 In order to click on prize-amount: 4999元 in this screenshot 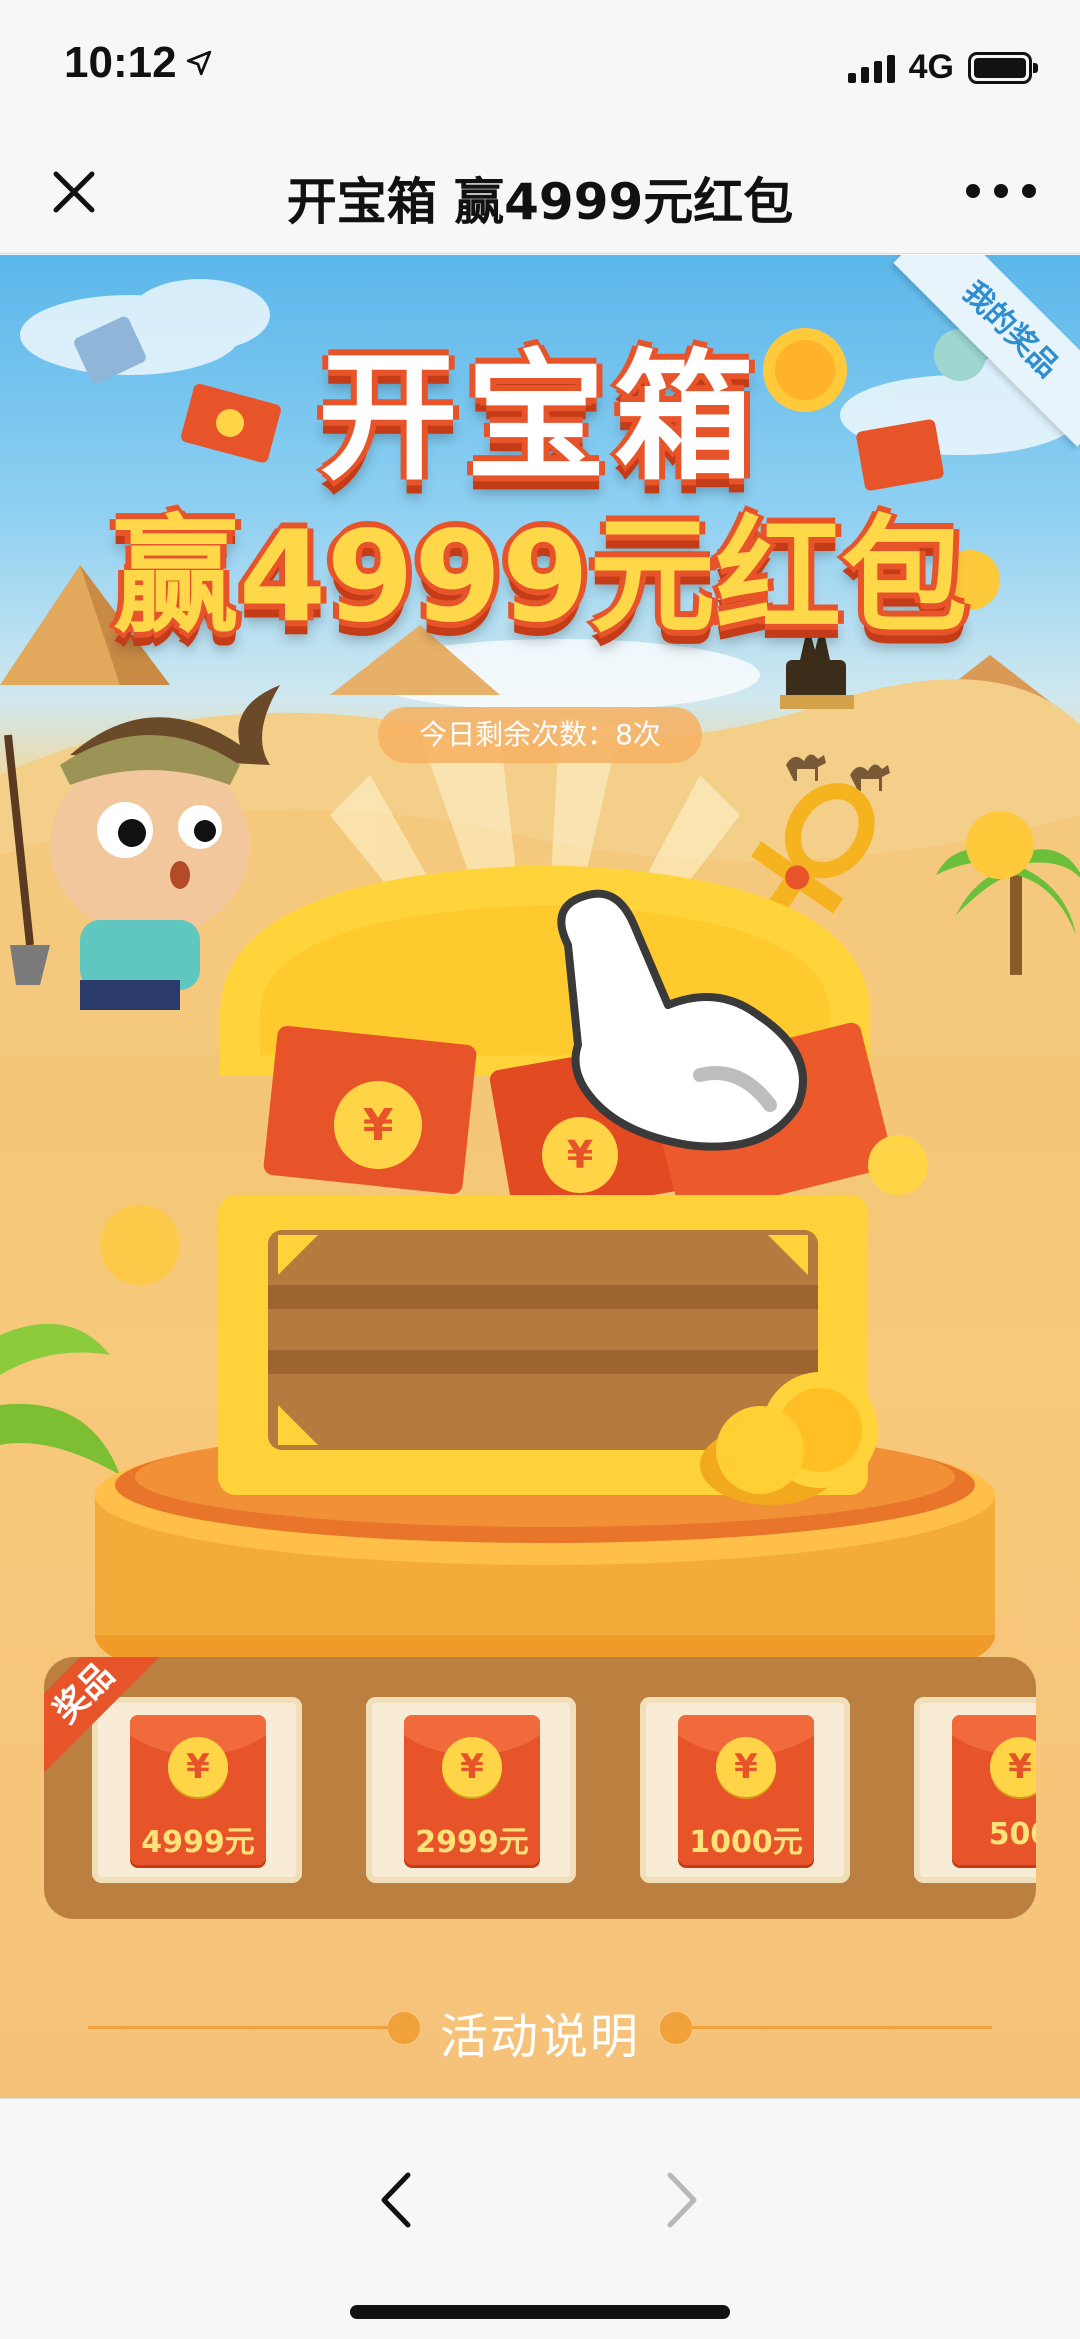, I will do `click(198, 1842)`.